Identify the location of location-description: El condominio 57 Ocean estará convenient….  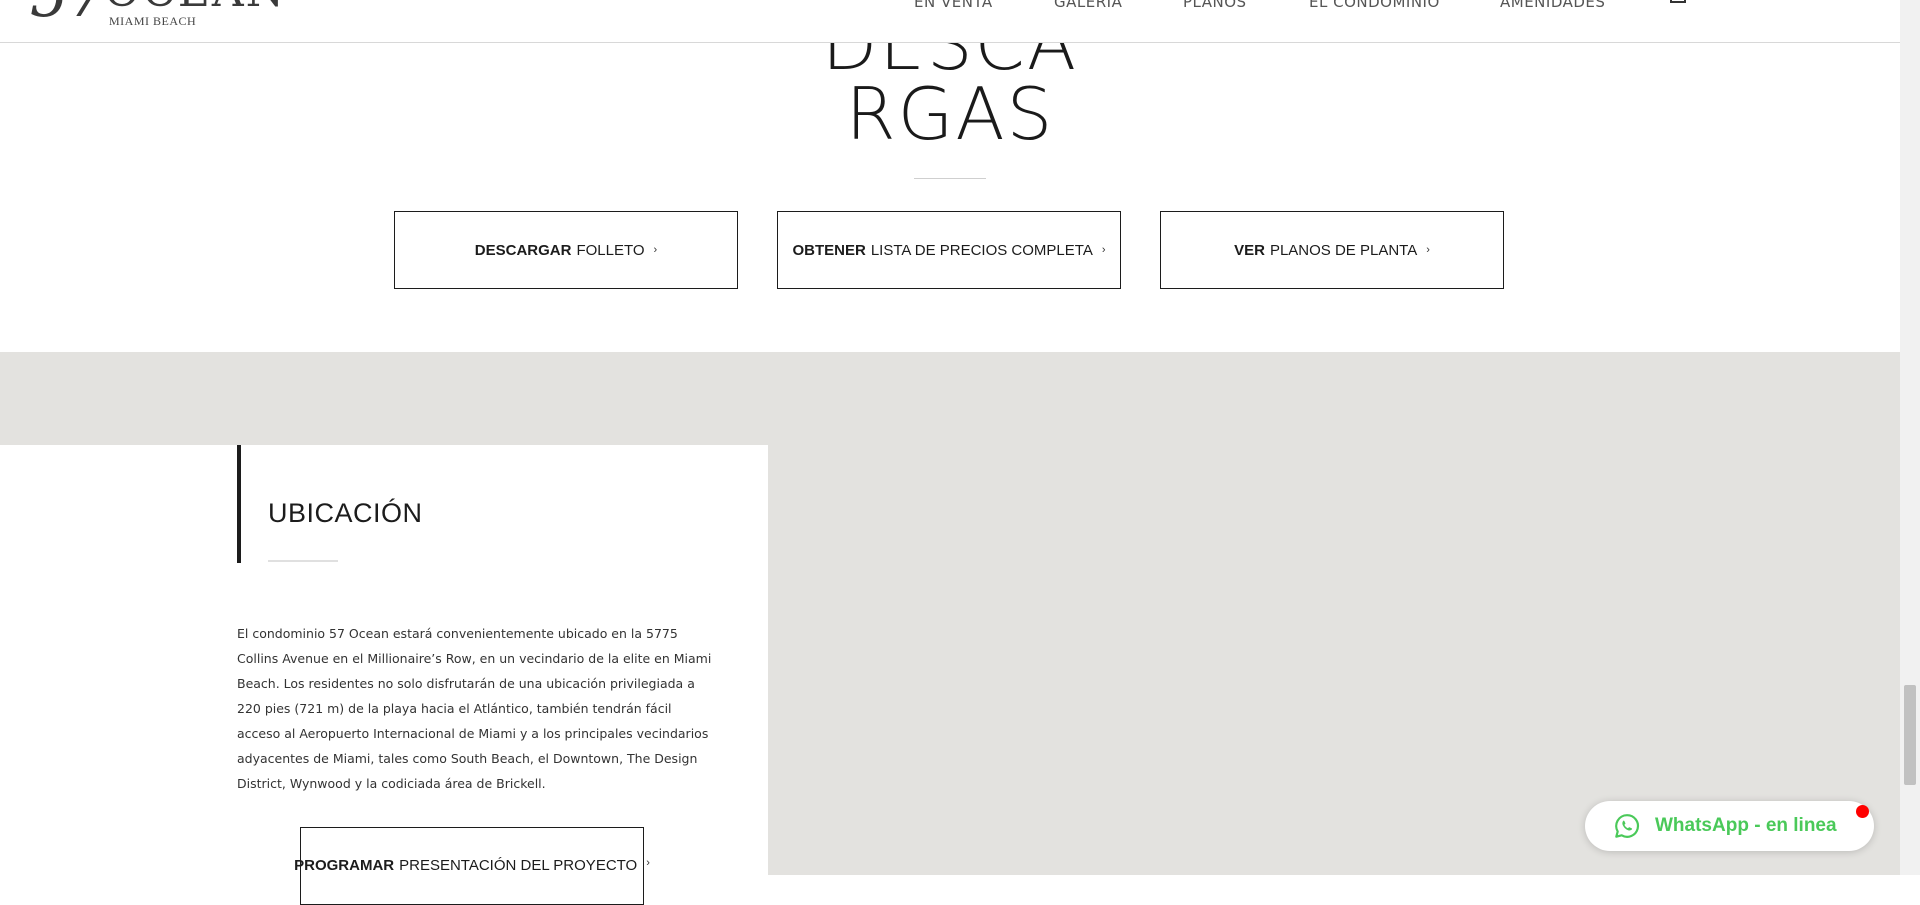
(474, 708).